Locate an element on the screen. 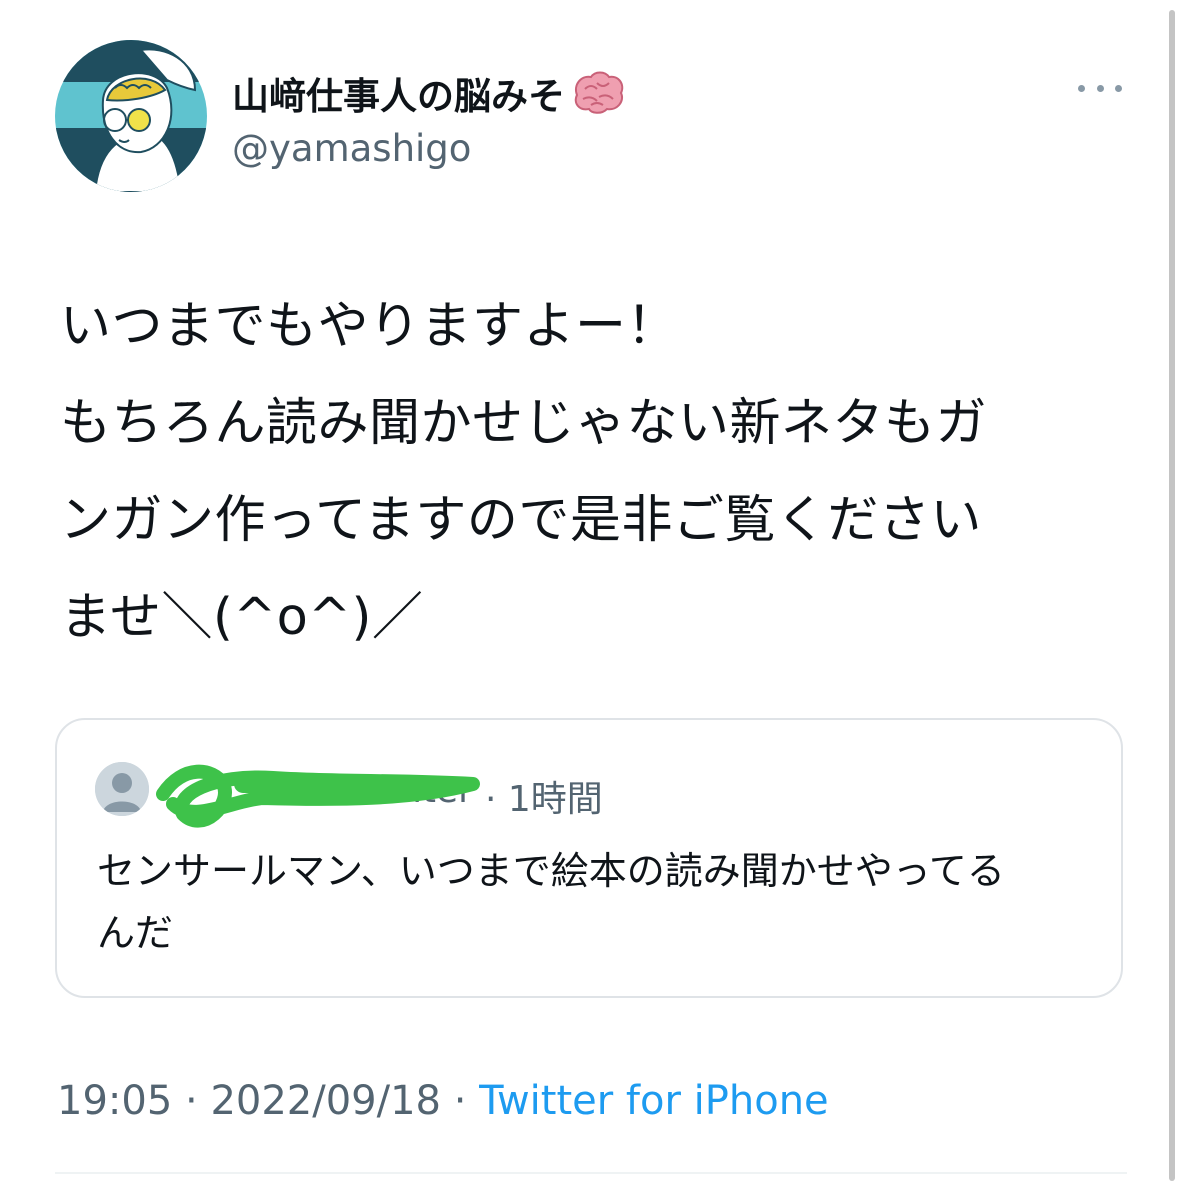  brain-icon is located at coordinates (598, 93).